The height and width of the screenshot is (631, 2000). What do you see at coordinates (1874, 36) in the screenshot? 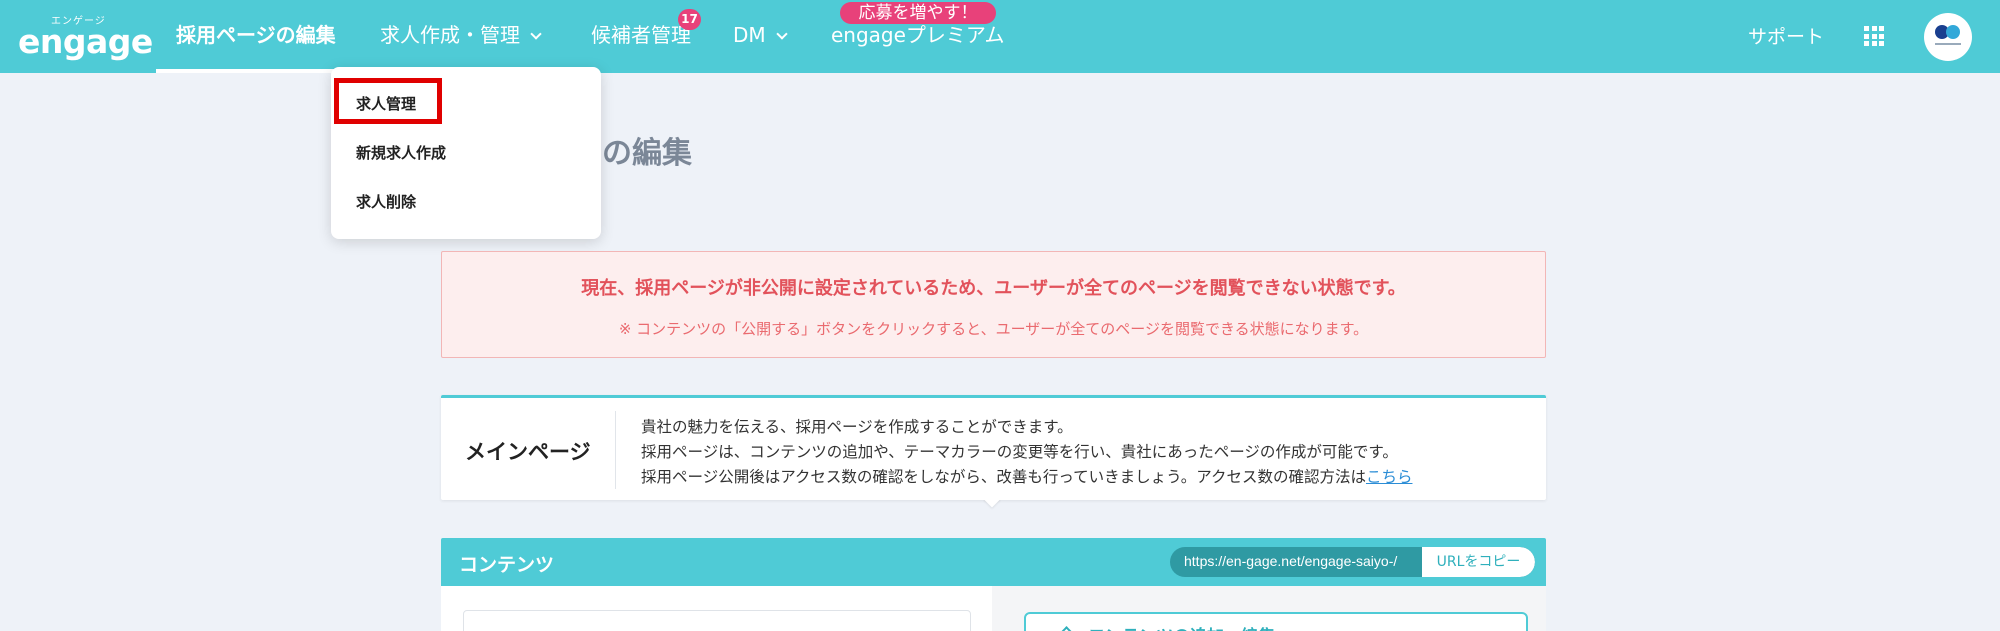
I see `apps-grid-icon` at bounding box center [1874, 36].